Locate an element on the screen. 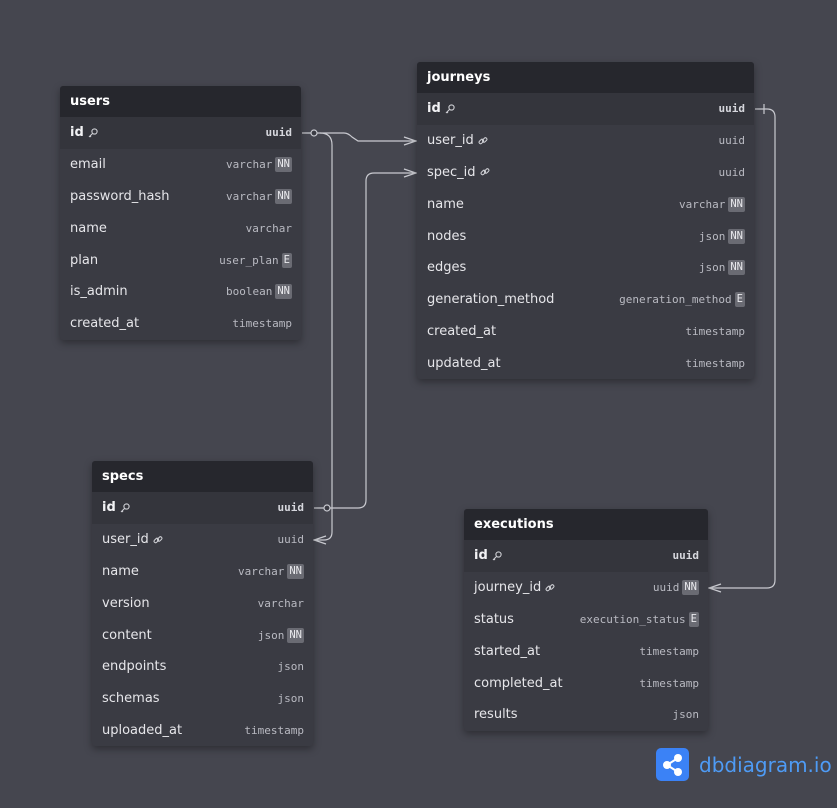 This screenshot has height=808, width=837. field-name: spec_id is located at coordinates (573, 172).